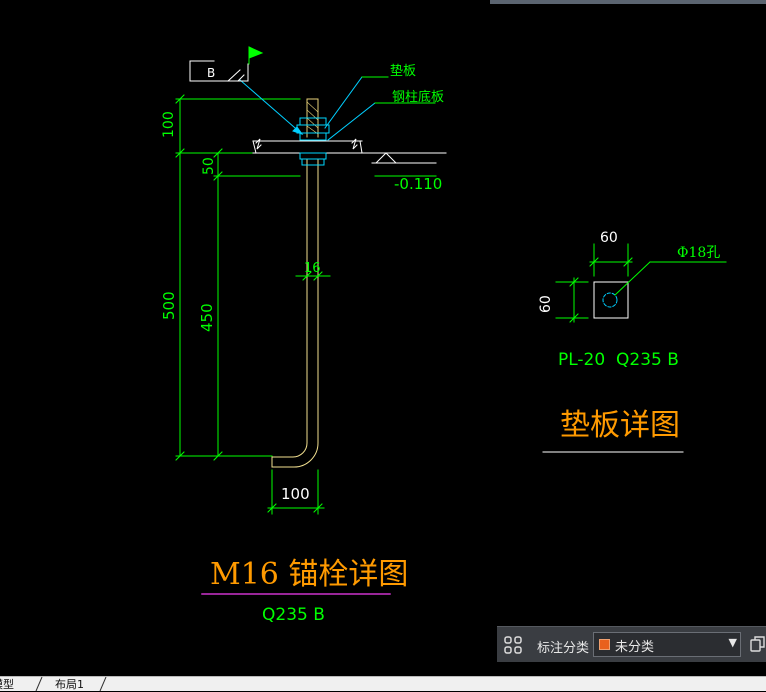 The image size is (766, 692). I want to click on plate-detail-title: 垫板详图, so click(620, 425).